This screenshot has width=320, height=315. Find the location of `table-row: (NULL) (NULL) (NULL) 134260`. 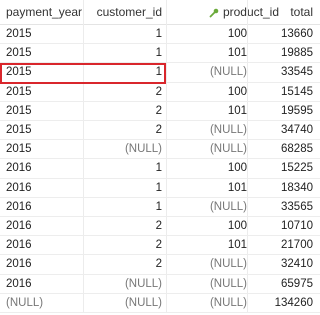

table-row: (NULL) (NULL) (NULL) 134260 is located at coordinates (160, 303).